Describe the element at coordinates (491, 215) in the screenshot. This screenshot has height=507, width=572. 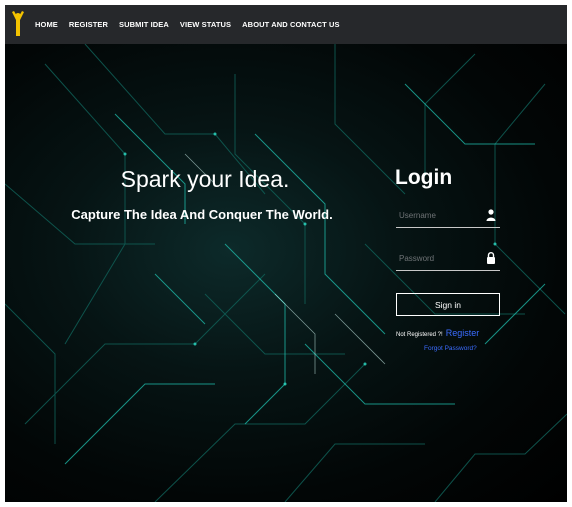
I see `user-icon` at that location.